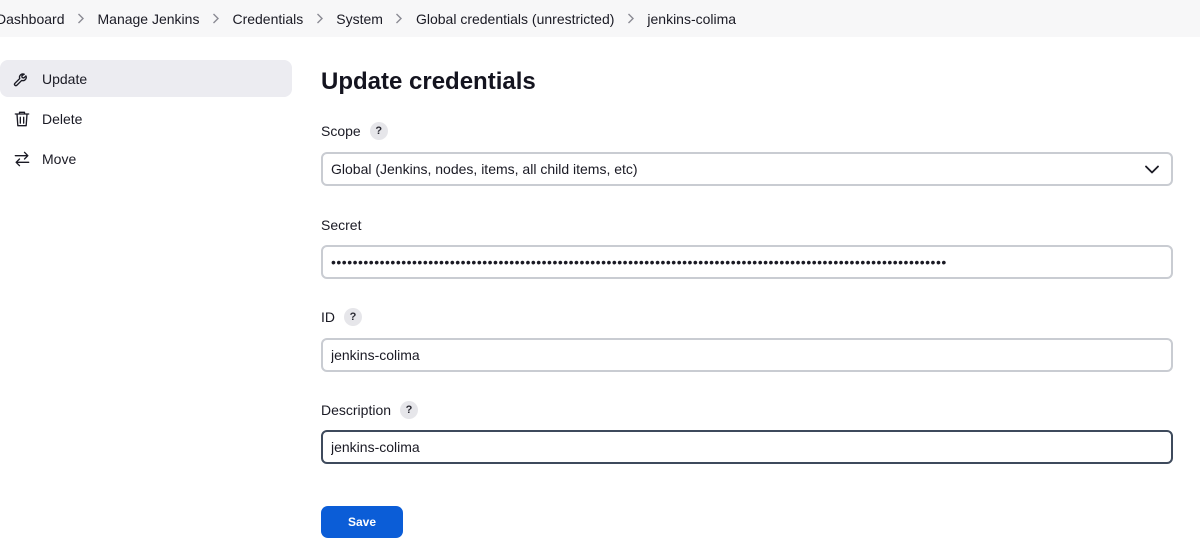 This screenshot has width=1200, height=548. What do you see at coordinates (149, 19) in the screenshot?
I see `breadcrumb-manage-jenkins: Manage Jenkins` at bounding box center [149, 19].